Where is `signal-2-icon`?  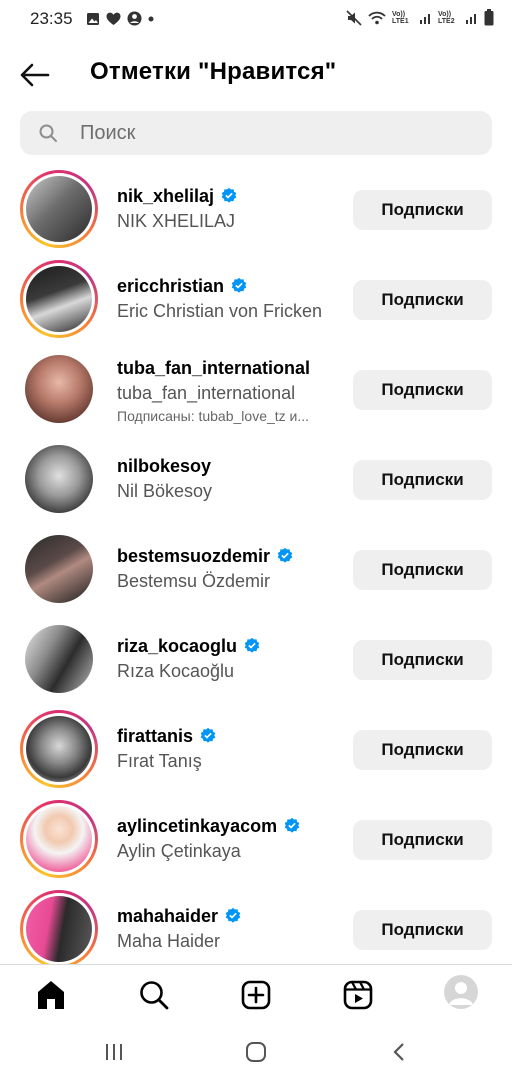 signal-2-icon is located at coordinates (471, 18).